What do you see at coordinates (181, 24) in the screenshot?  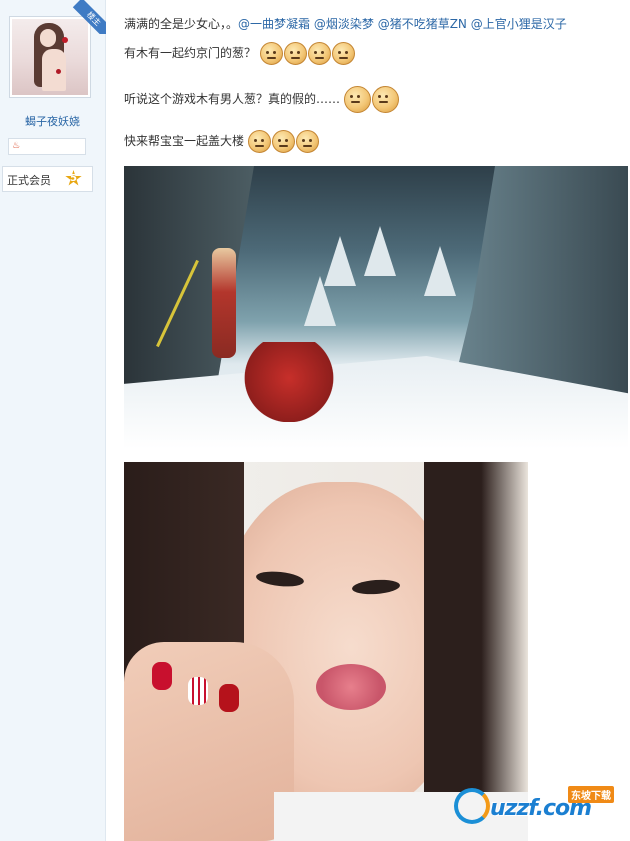 I see `post-text: 满满的全是少女心，。` at bounding box center [181, 24].